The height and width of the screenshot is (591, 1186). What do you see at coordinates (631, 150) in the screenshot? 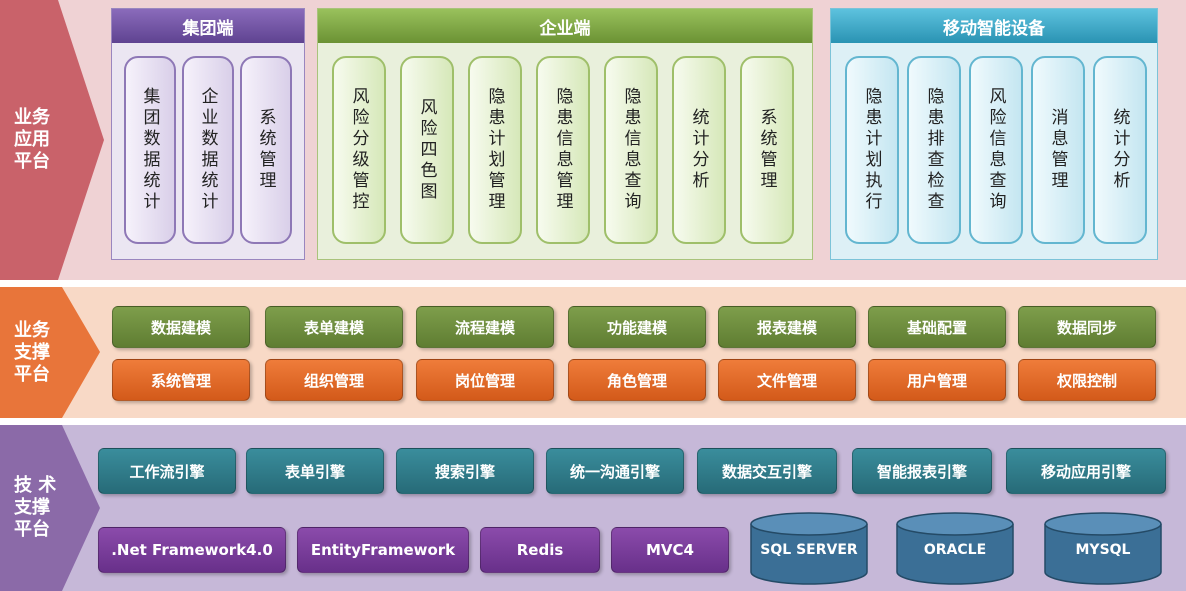
I see `enterprise-card: 隐患信息查询` at bounding box center [631, 150].